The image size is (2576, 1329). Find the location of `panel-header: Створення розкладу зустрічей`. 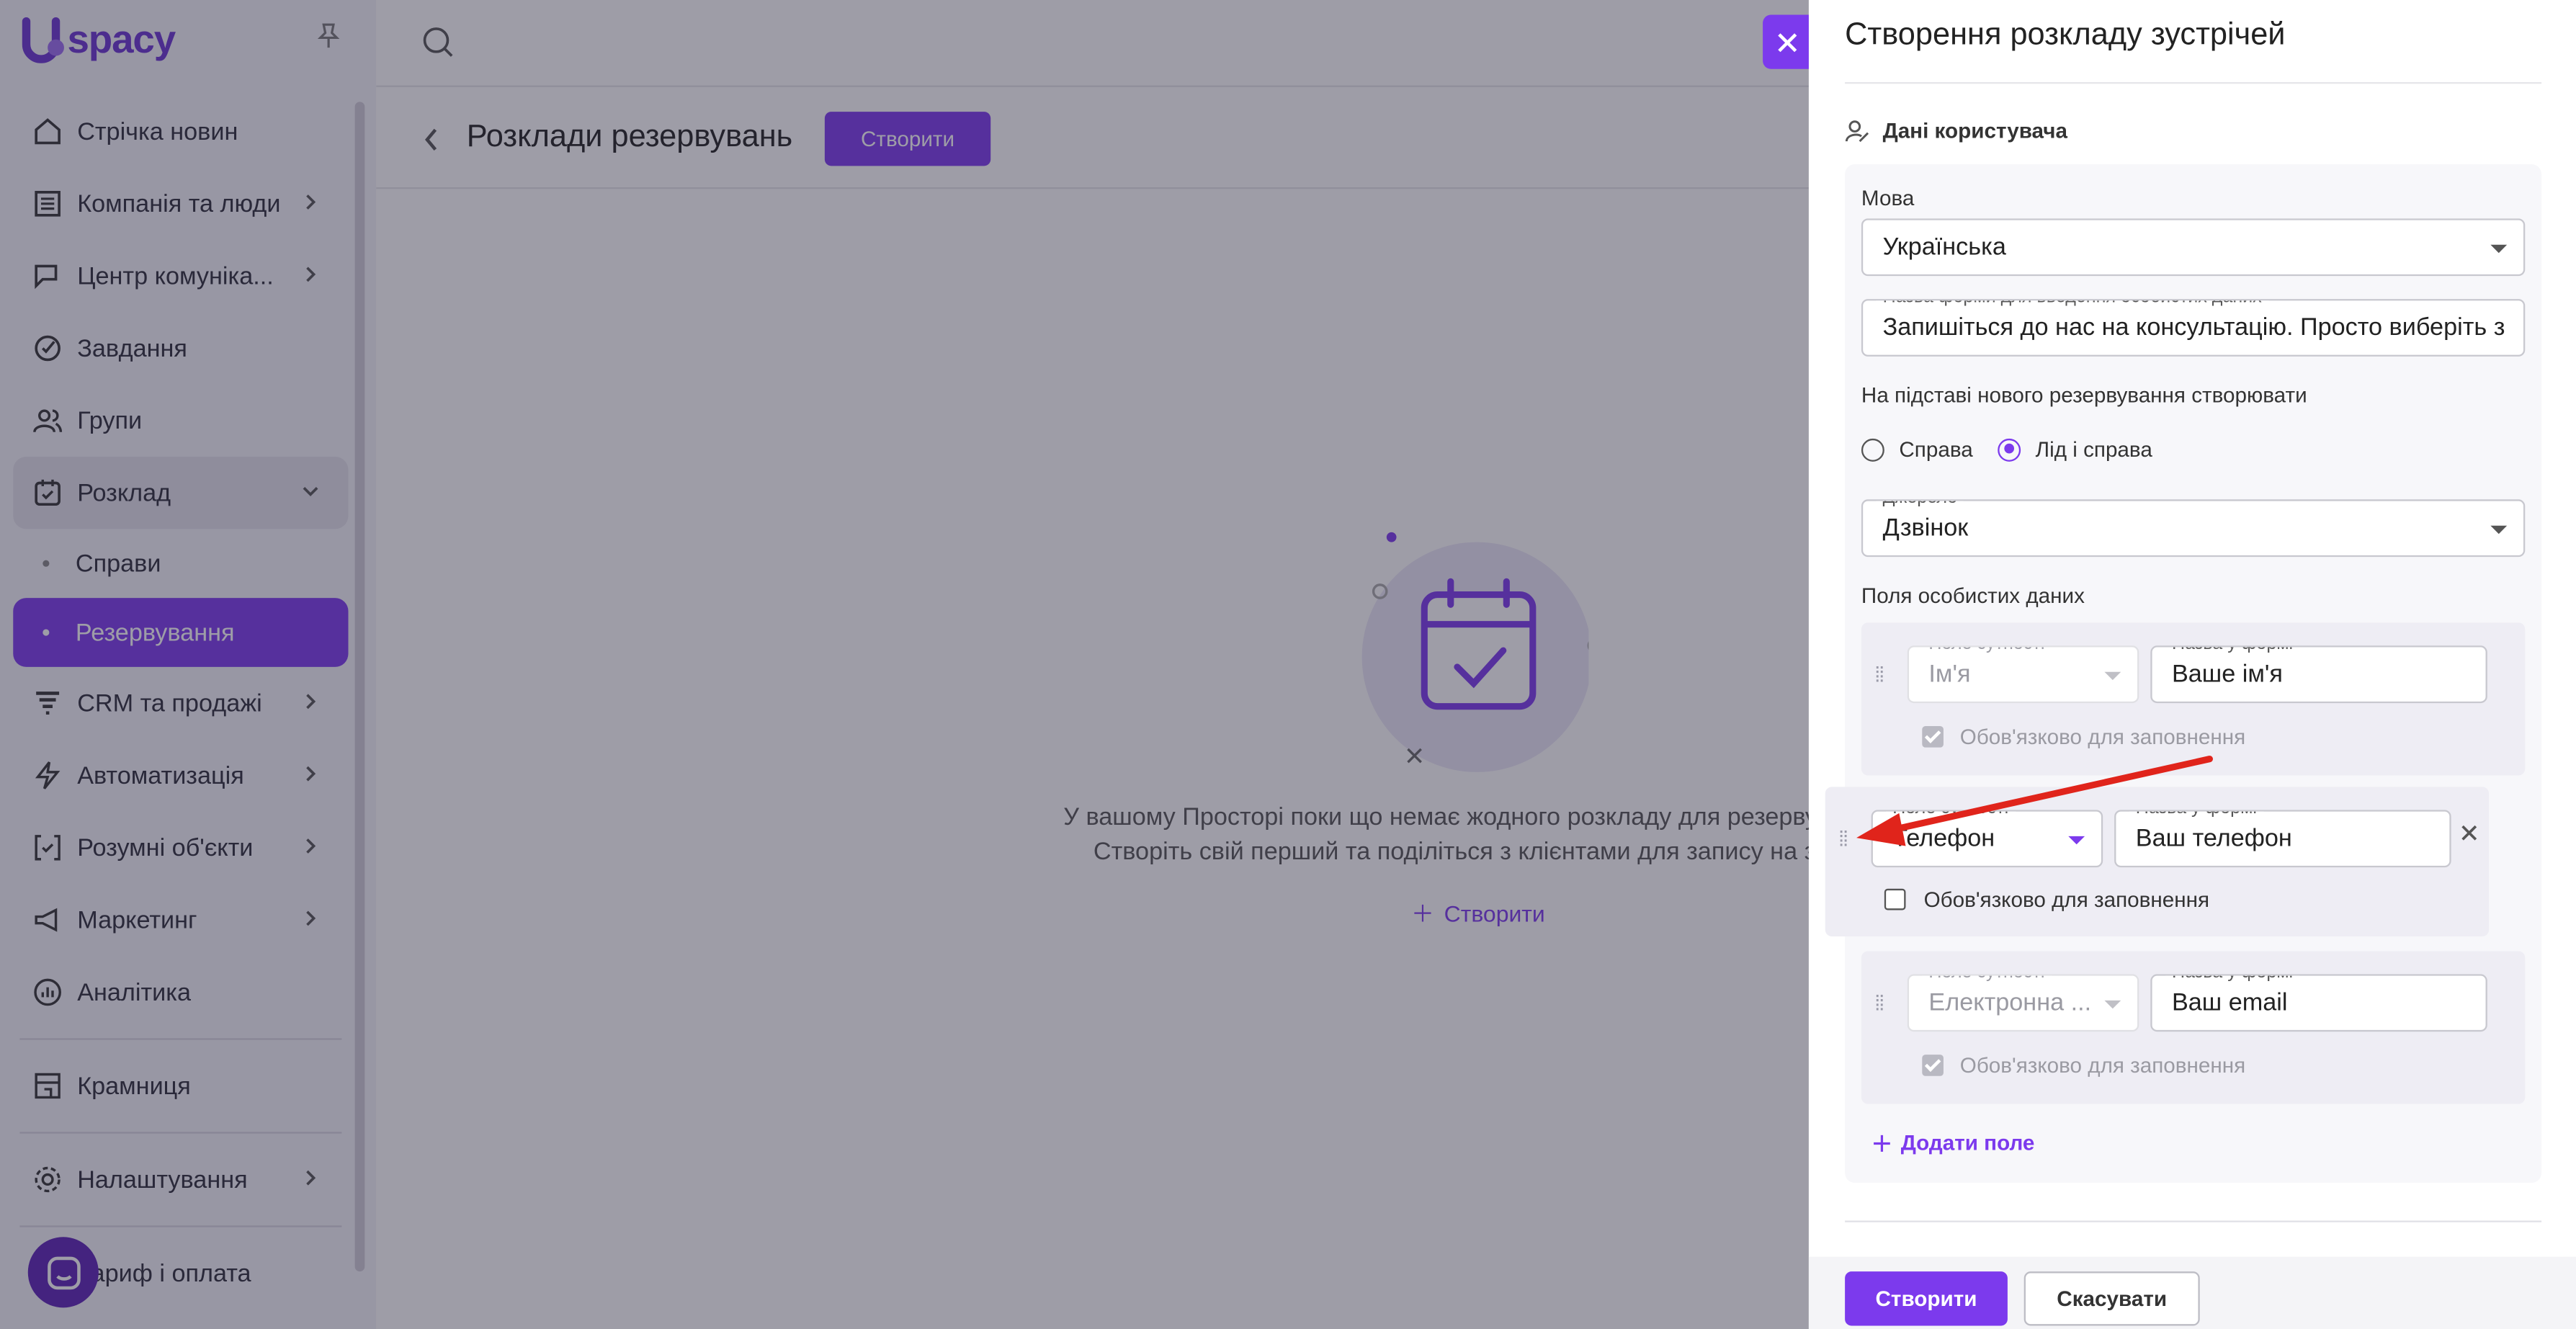

panel-header: Створення розкладу зустрічей is located at coordinates (2192, 38).